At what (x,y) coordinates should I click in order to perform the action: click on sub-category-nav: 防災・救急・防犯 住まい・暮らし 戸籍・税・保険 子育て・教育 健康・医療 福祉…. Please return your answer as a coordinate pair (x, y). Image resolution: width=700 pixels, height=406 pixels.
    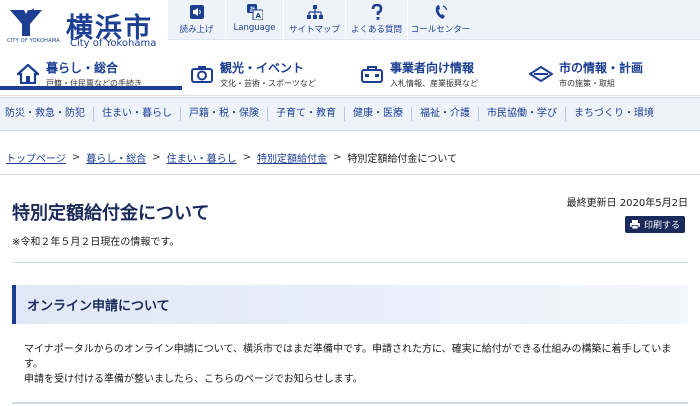
    Looking at the image, I should click on (350, 114).